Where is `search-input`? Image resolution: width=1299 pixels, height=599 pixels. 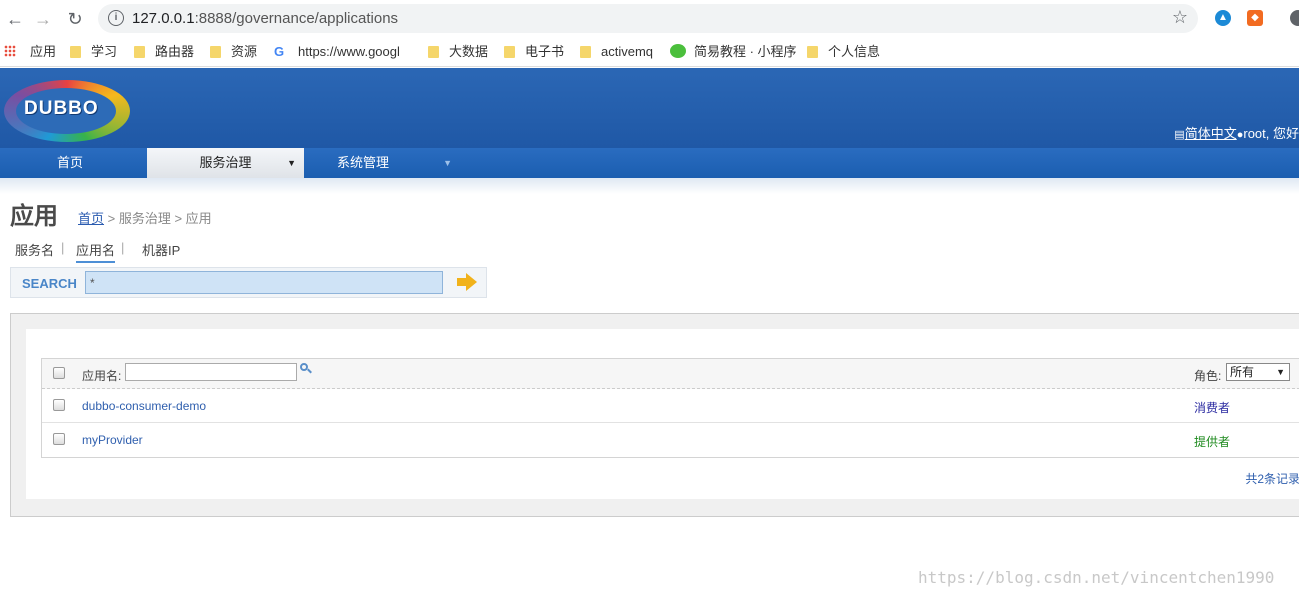
search-input is located at coordinates (264, 282).